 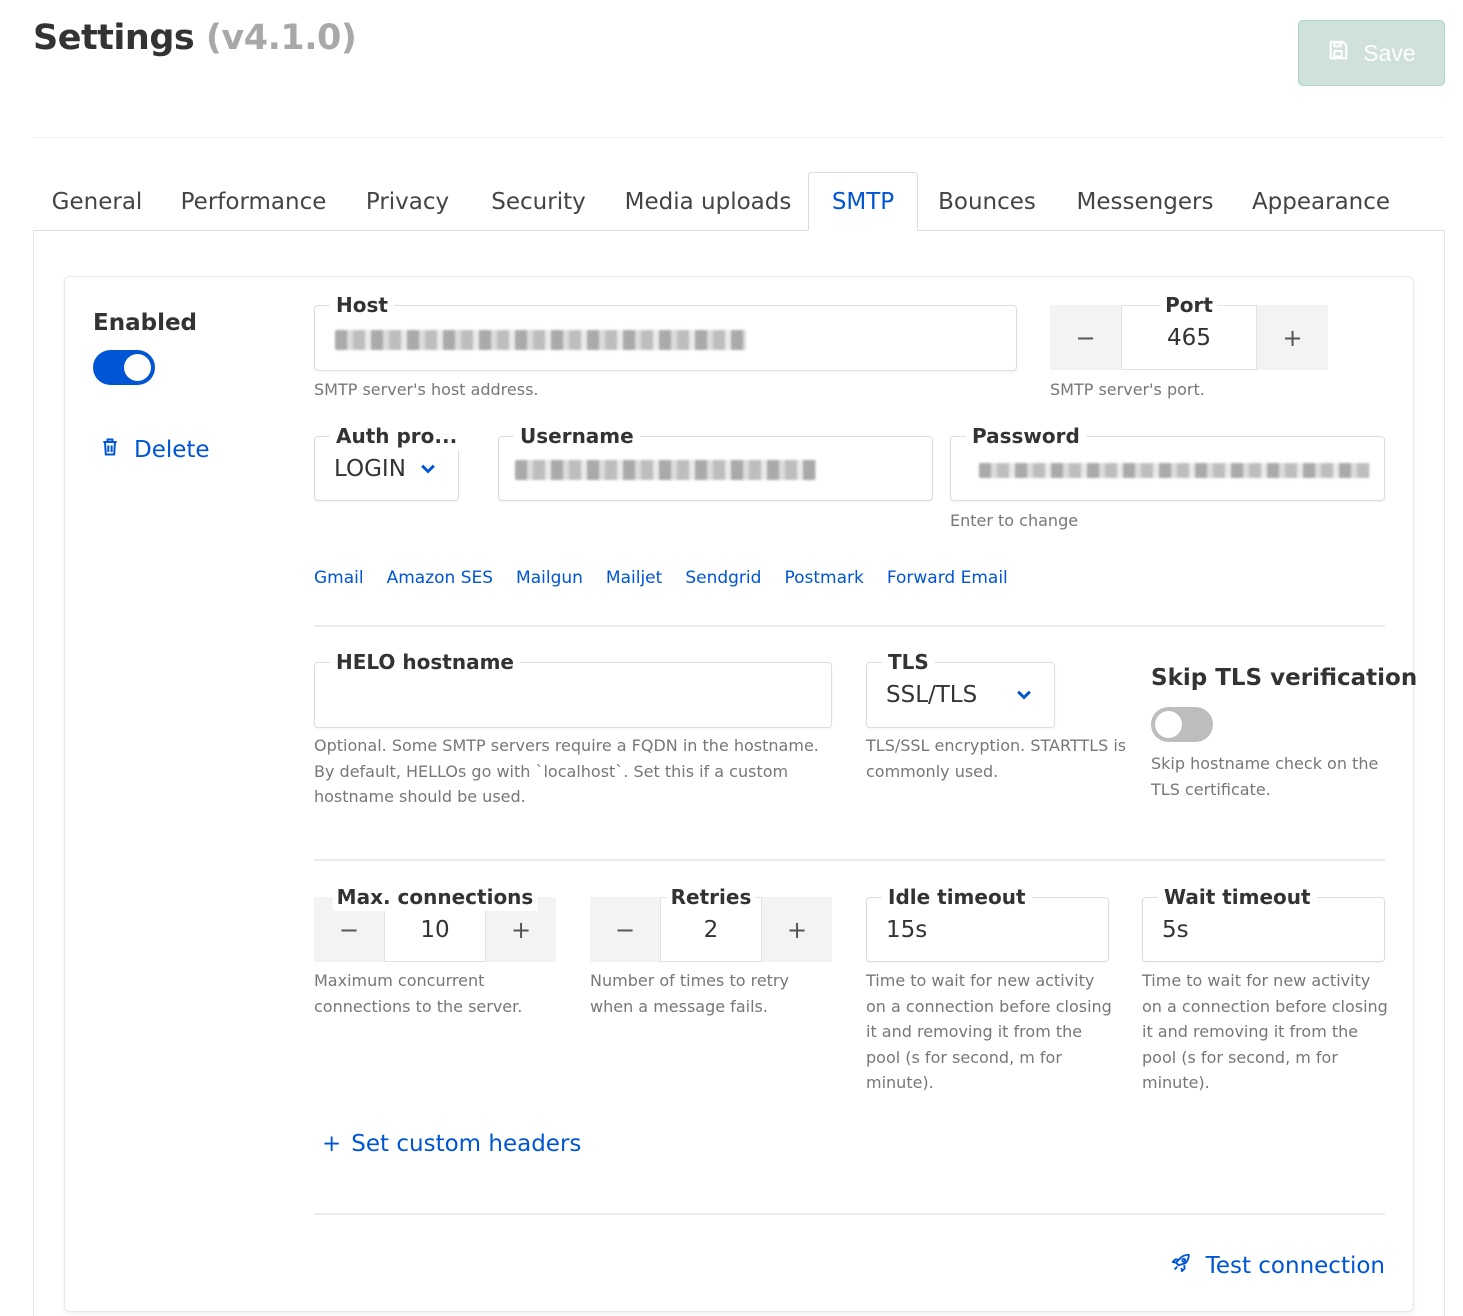 What do you see at coordinates (987, 201) in the screenshot?
I see `tab-bounces: Bounces` at bounding box center [987, 201].